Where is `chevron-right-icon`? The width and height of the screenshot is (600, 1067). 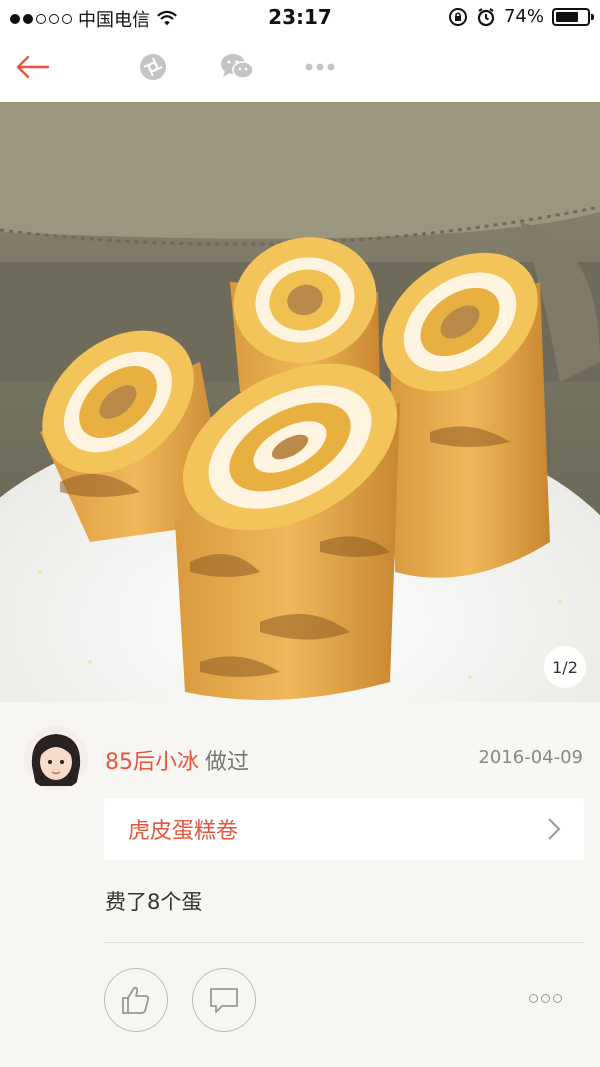 chevron-right-icon is located at coordinates (554, 829).